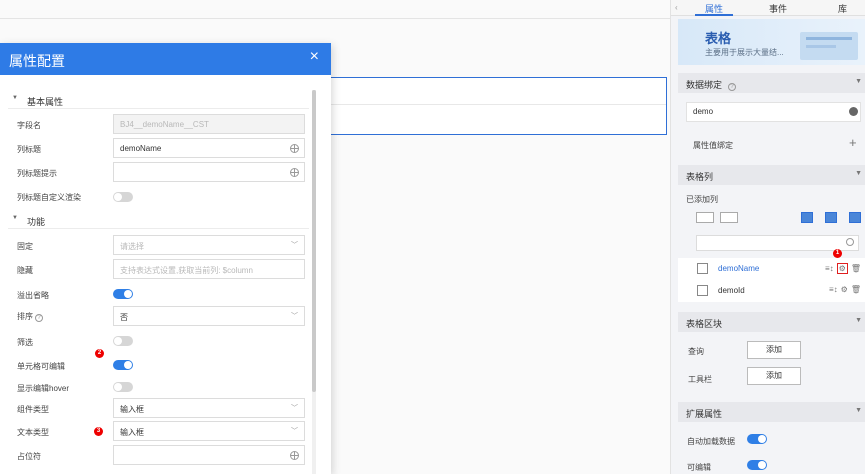  I want to click on canvas-table-component, so click(498, 106).